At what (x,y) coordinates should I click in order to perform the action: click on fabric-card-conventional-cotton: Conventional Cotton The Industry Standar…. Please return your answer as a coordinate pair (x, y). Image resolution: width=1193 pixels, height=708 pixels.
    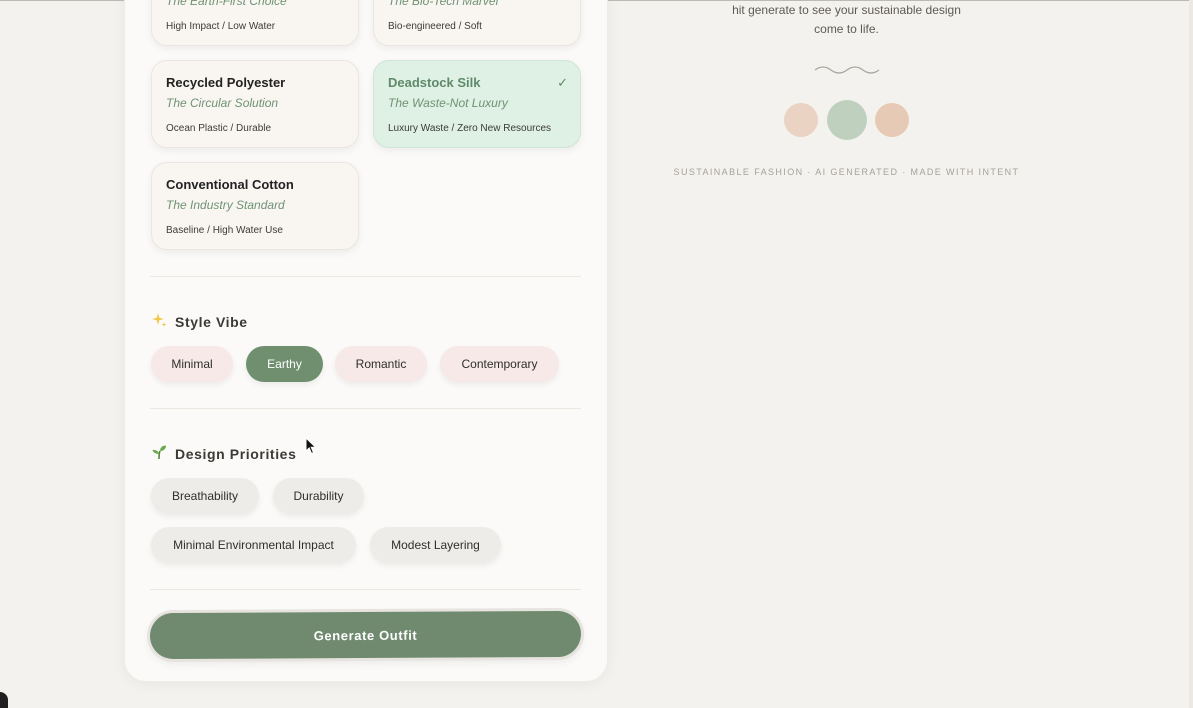
    Looking at the image, I should click on (255, 206).